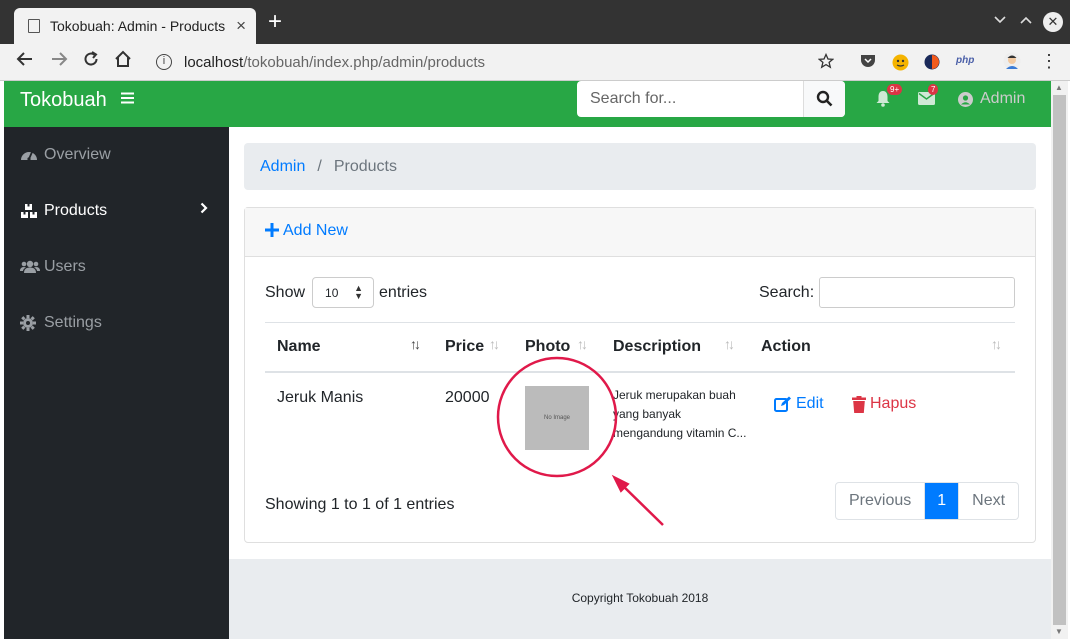  Describe the element at coordinates (1012, 63) in the screenshot. I see `profile-avatar-icon` at that location.